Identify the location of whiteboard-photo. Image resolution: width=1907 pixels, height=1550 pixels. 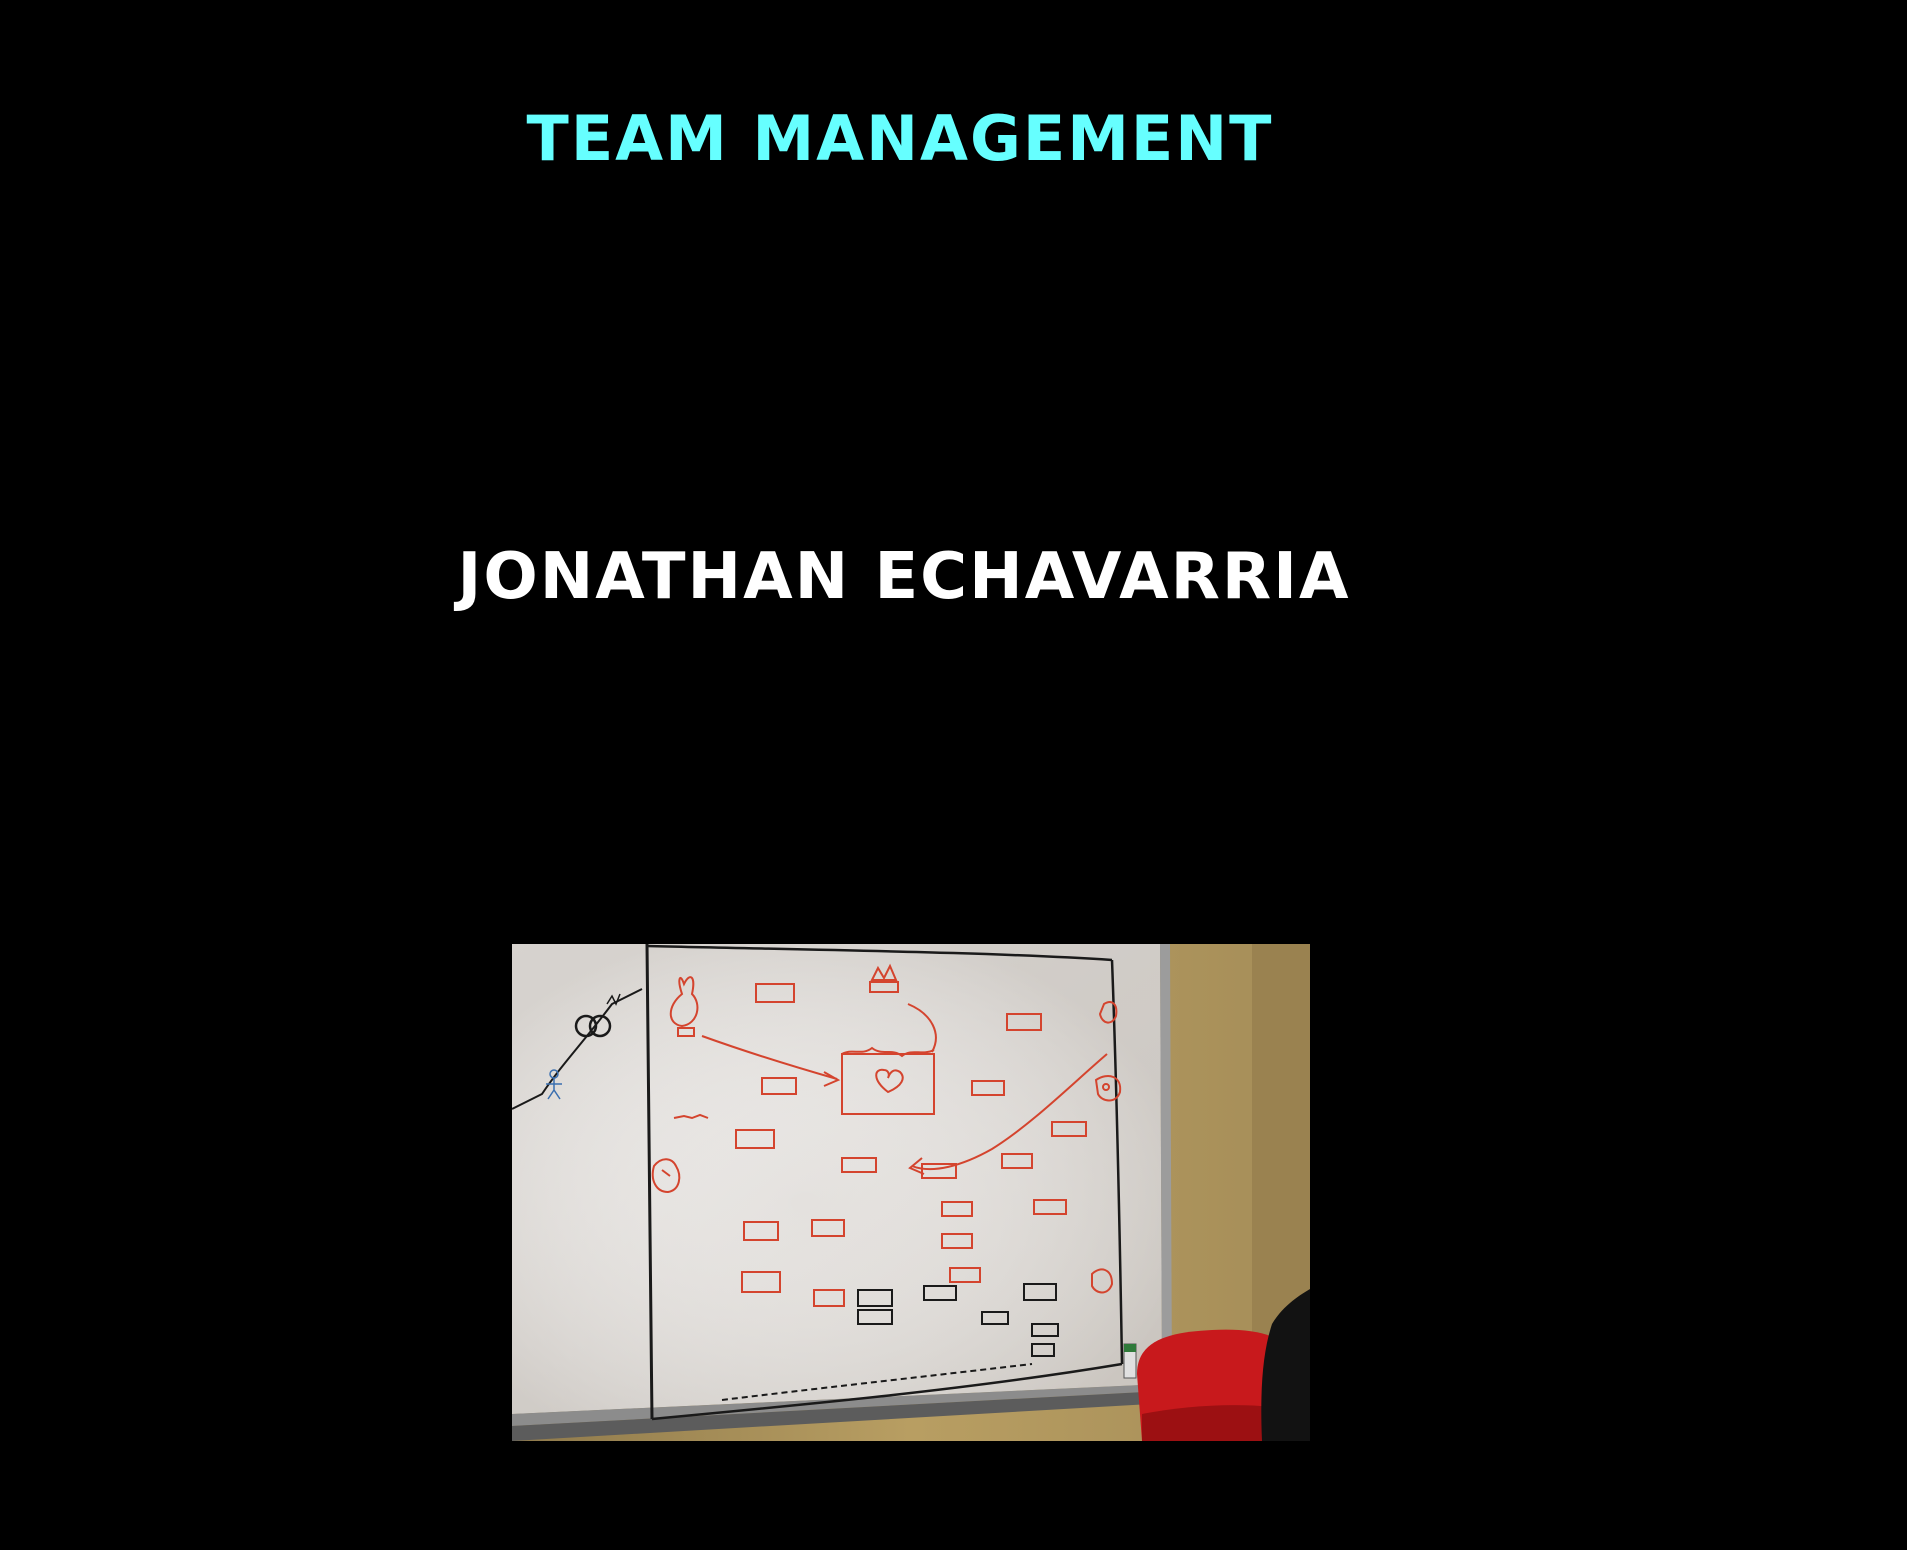
(911, 1192).